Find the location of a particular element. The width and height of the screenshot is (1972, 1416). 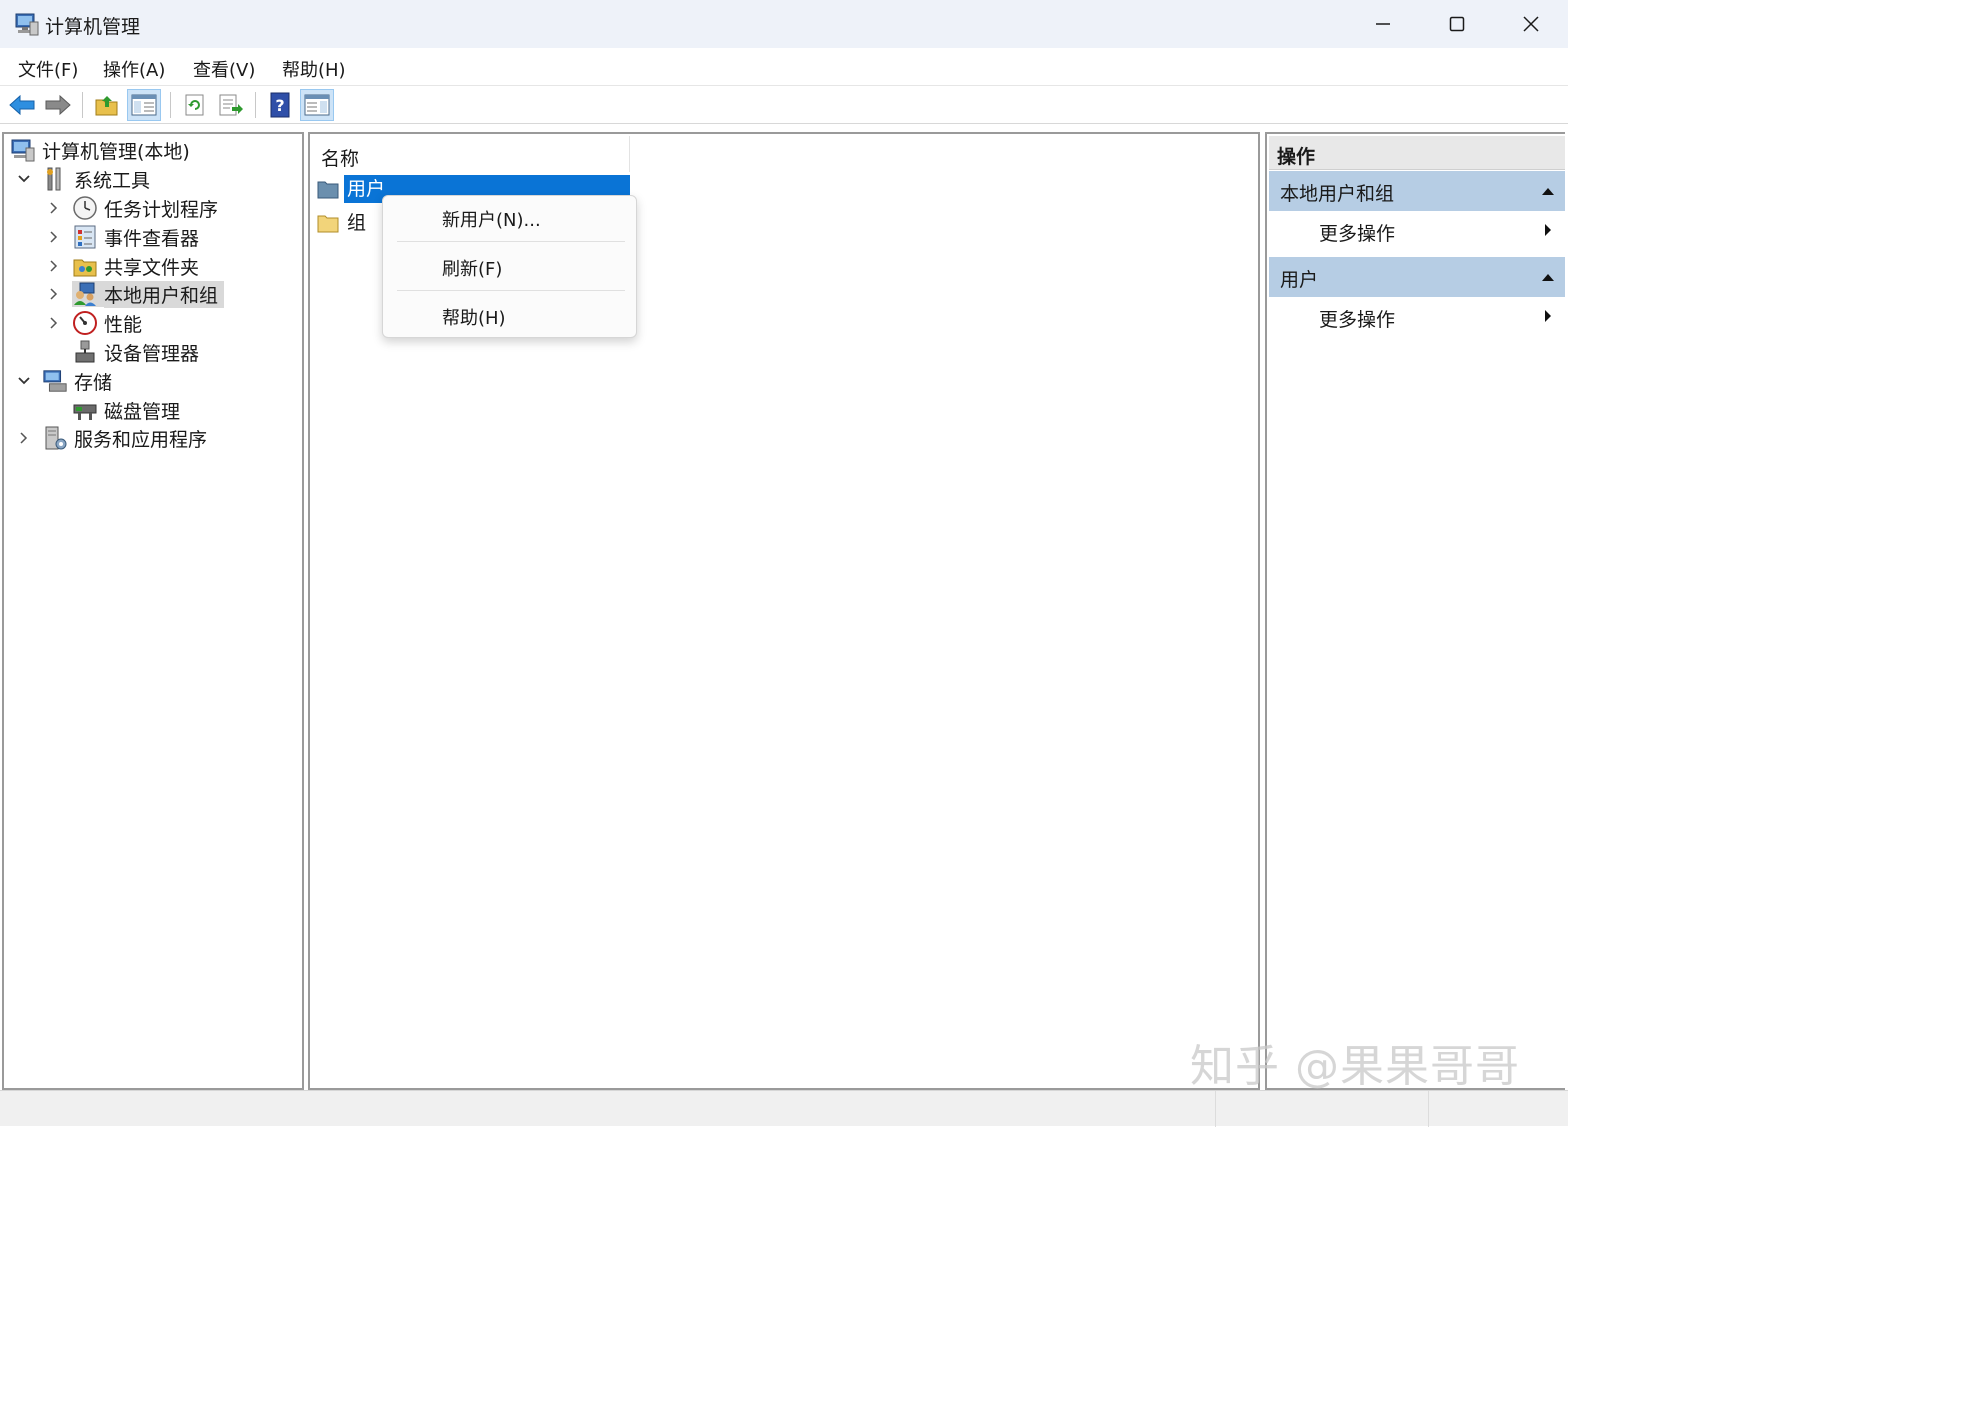

tree-item-local-users-and-groups: 本地用户和组 is located at coordinates (135, 294).